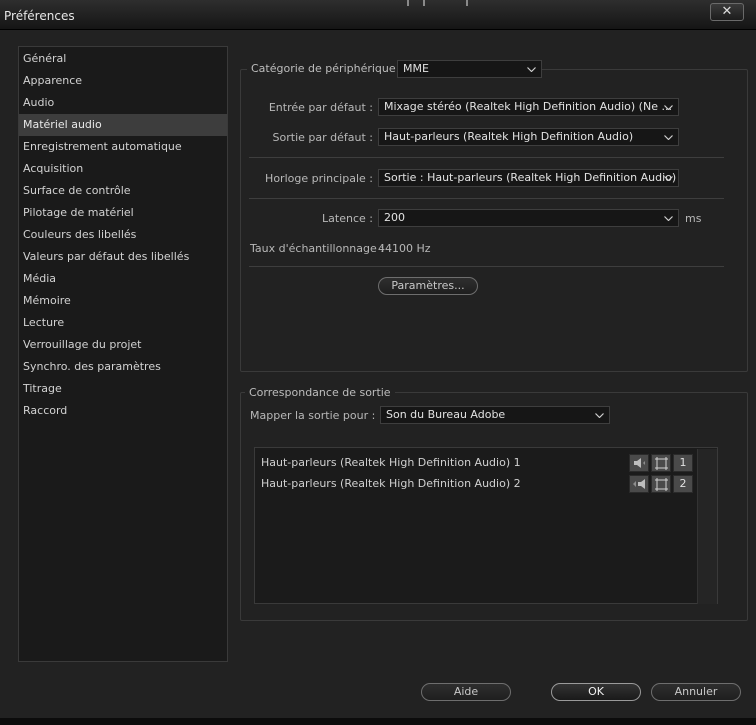  Describe the element at coordinates (347, 218) in the screenshot. I see `latency-label: Latence :` at that location.